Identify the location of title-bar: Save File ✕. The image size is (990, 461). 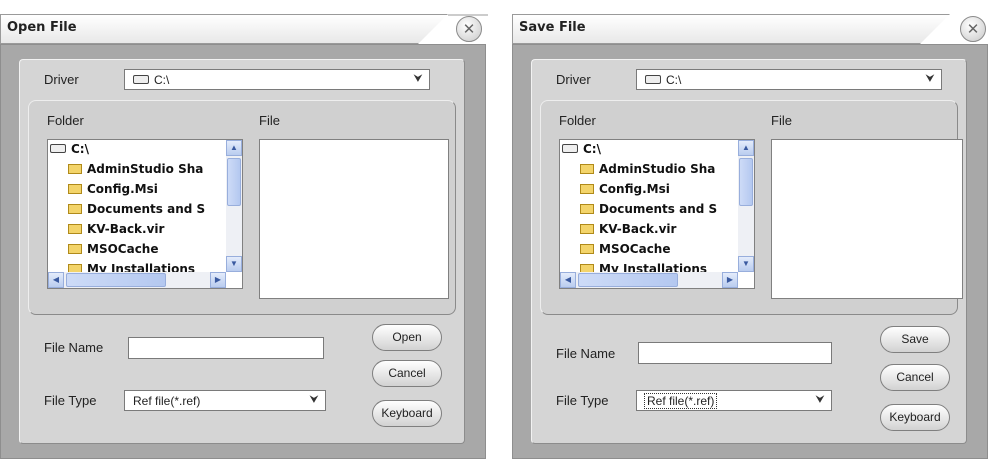
(751, 29).